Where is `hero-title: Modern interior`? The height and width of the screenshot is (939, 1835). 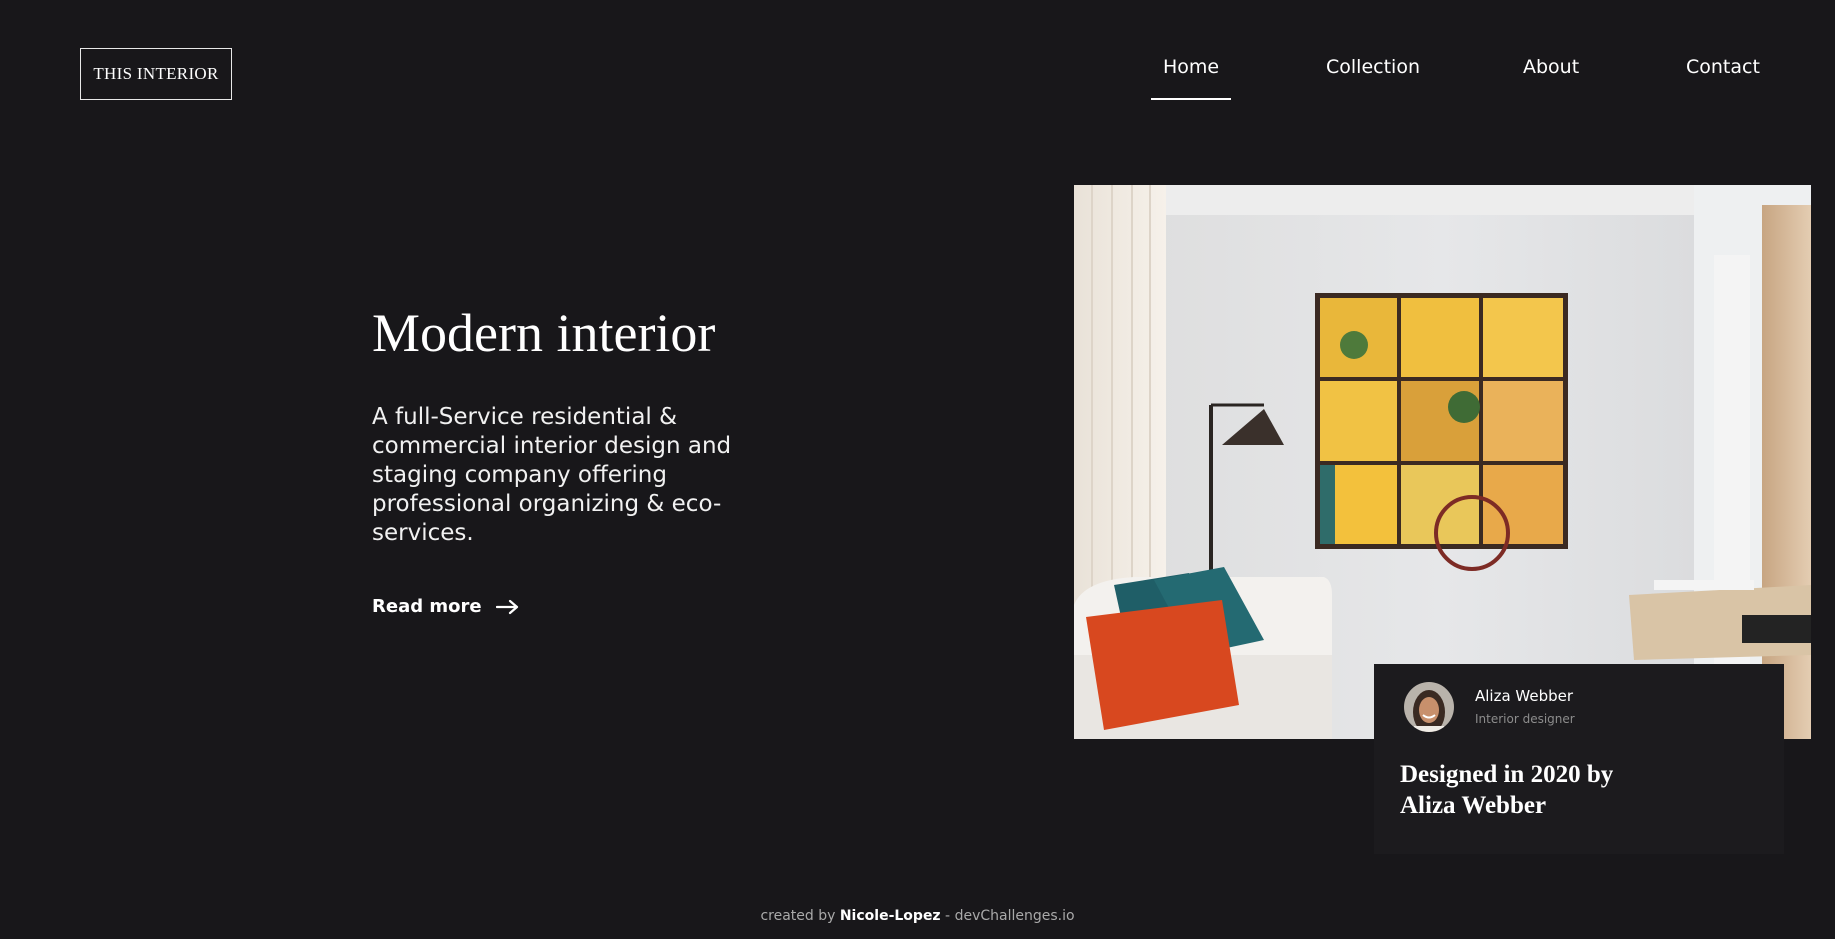
hero-title: Modern interior is located at coordinates (544, 333).